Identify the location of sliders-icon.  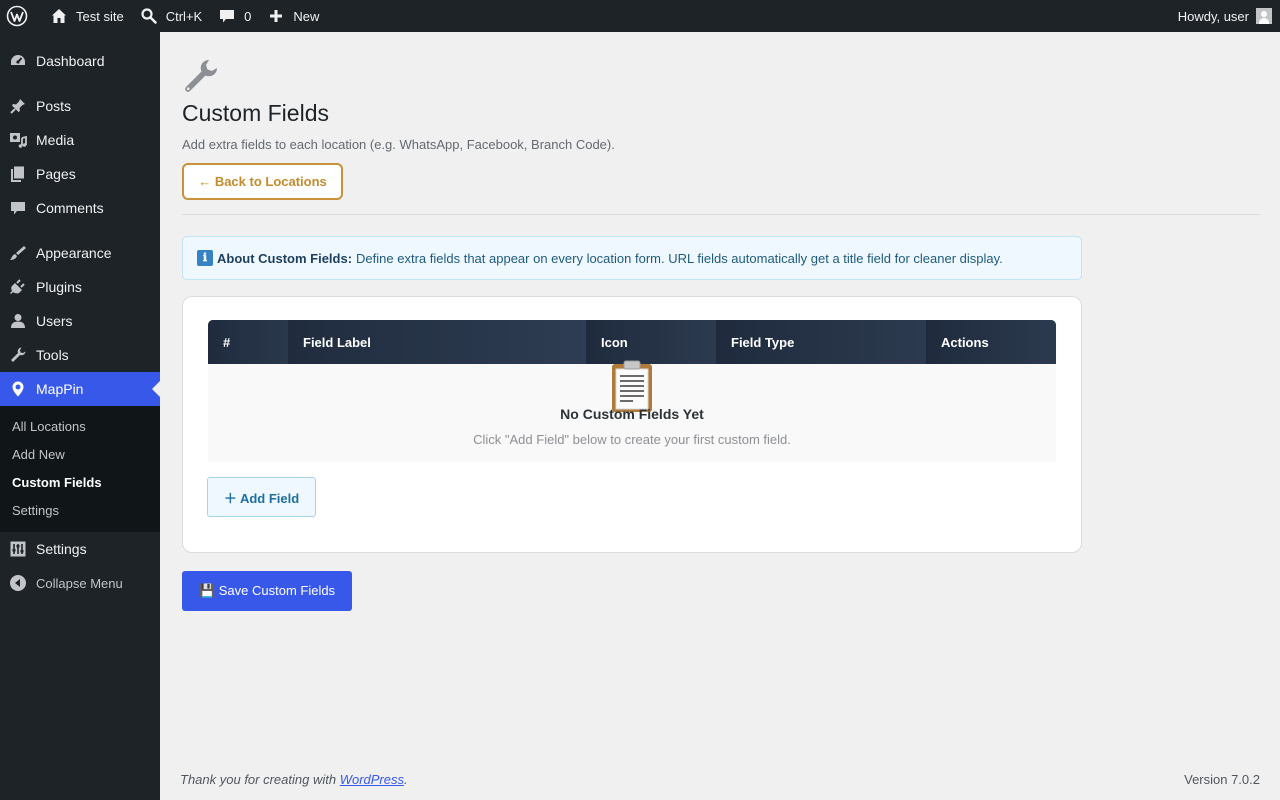
(18, 549).